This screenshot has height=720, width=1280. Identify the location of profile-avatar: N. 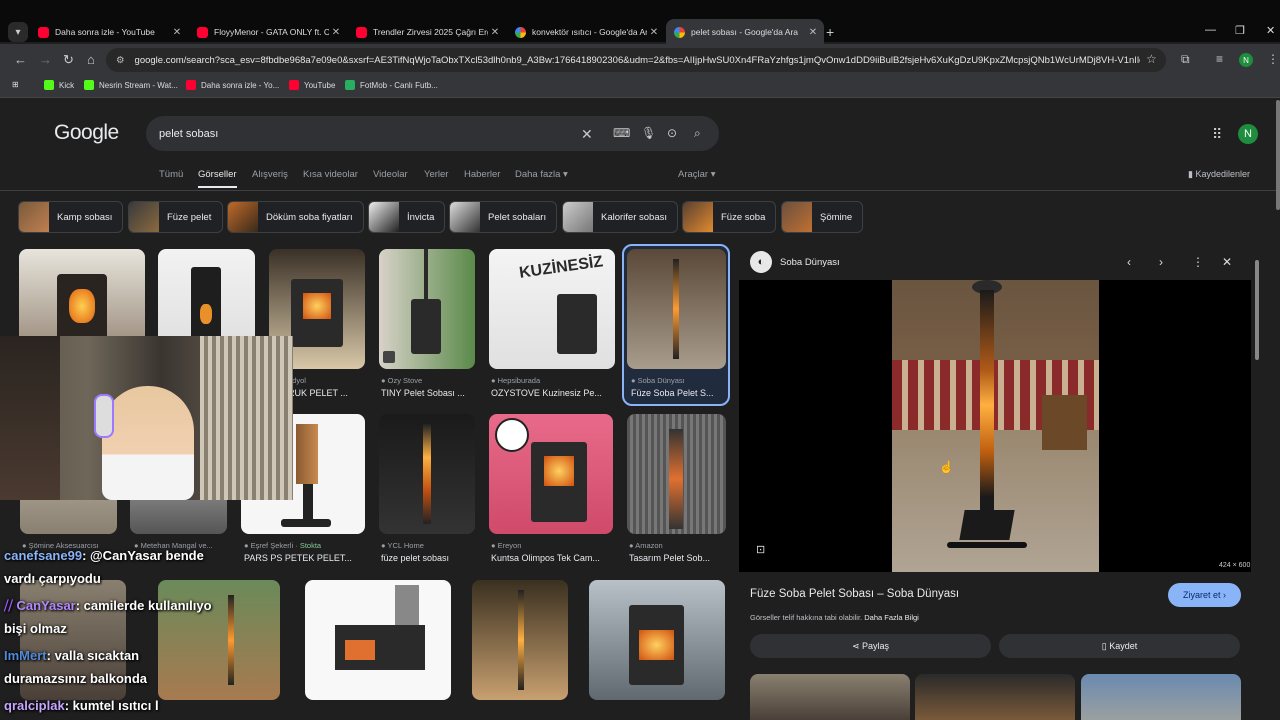
(1246, 60).